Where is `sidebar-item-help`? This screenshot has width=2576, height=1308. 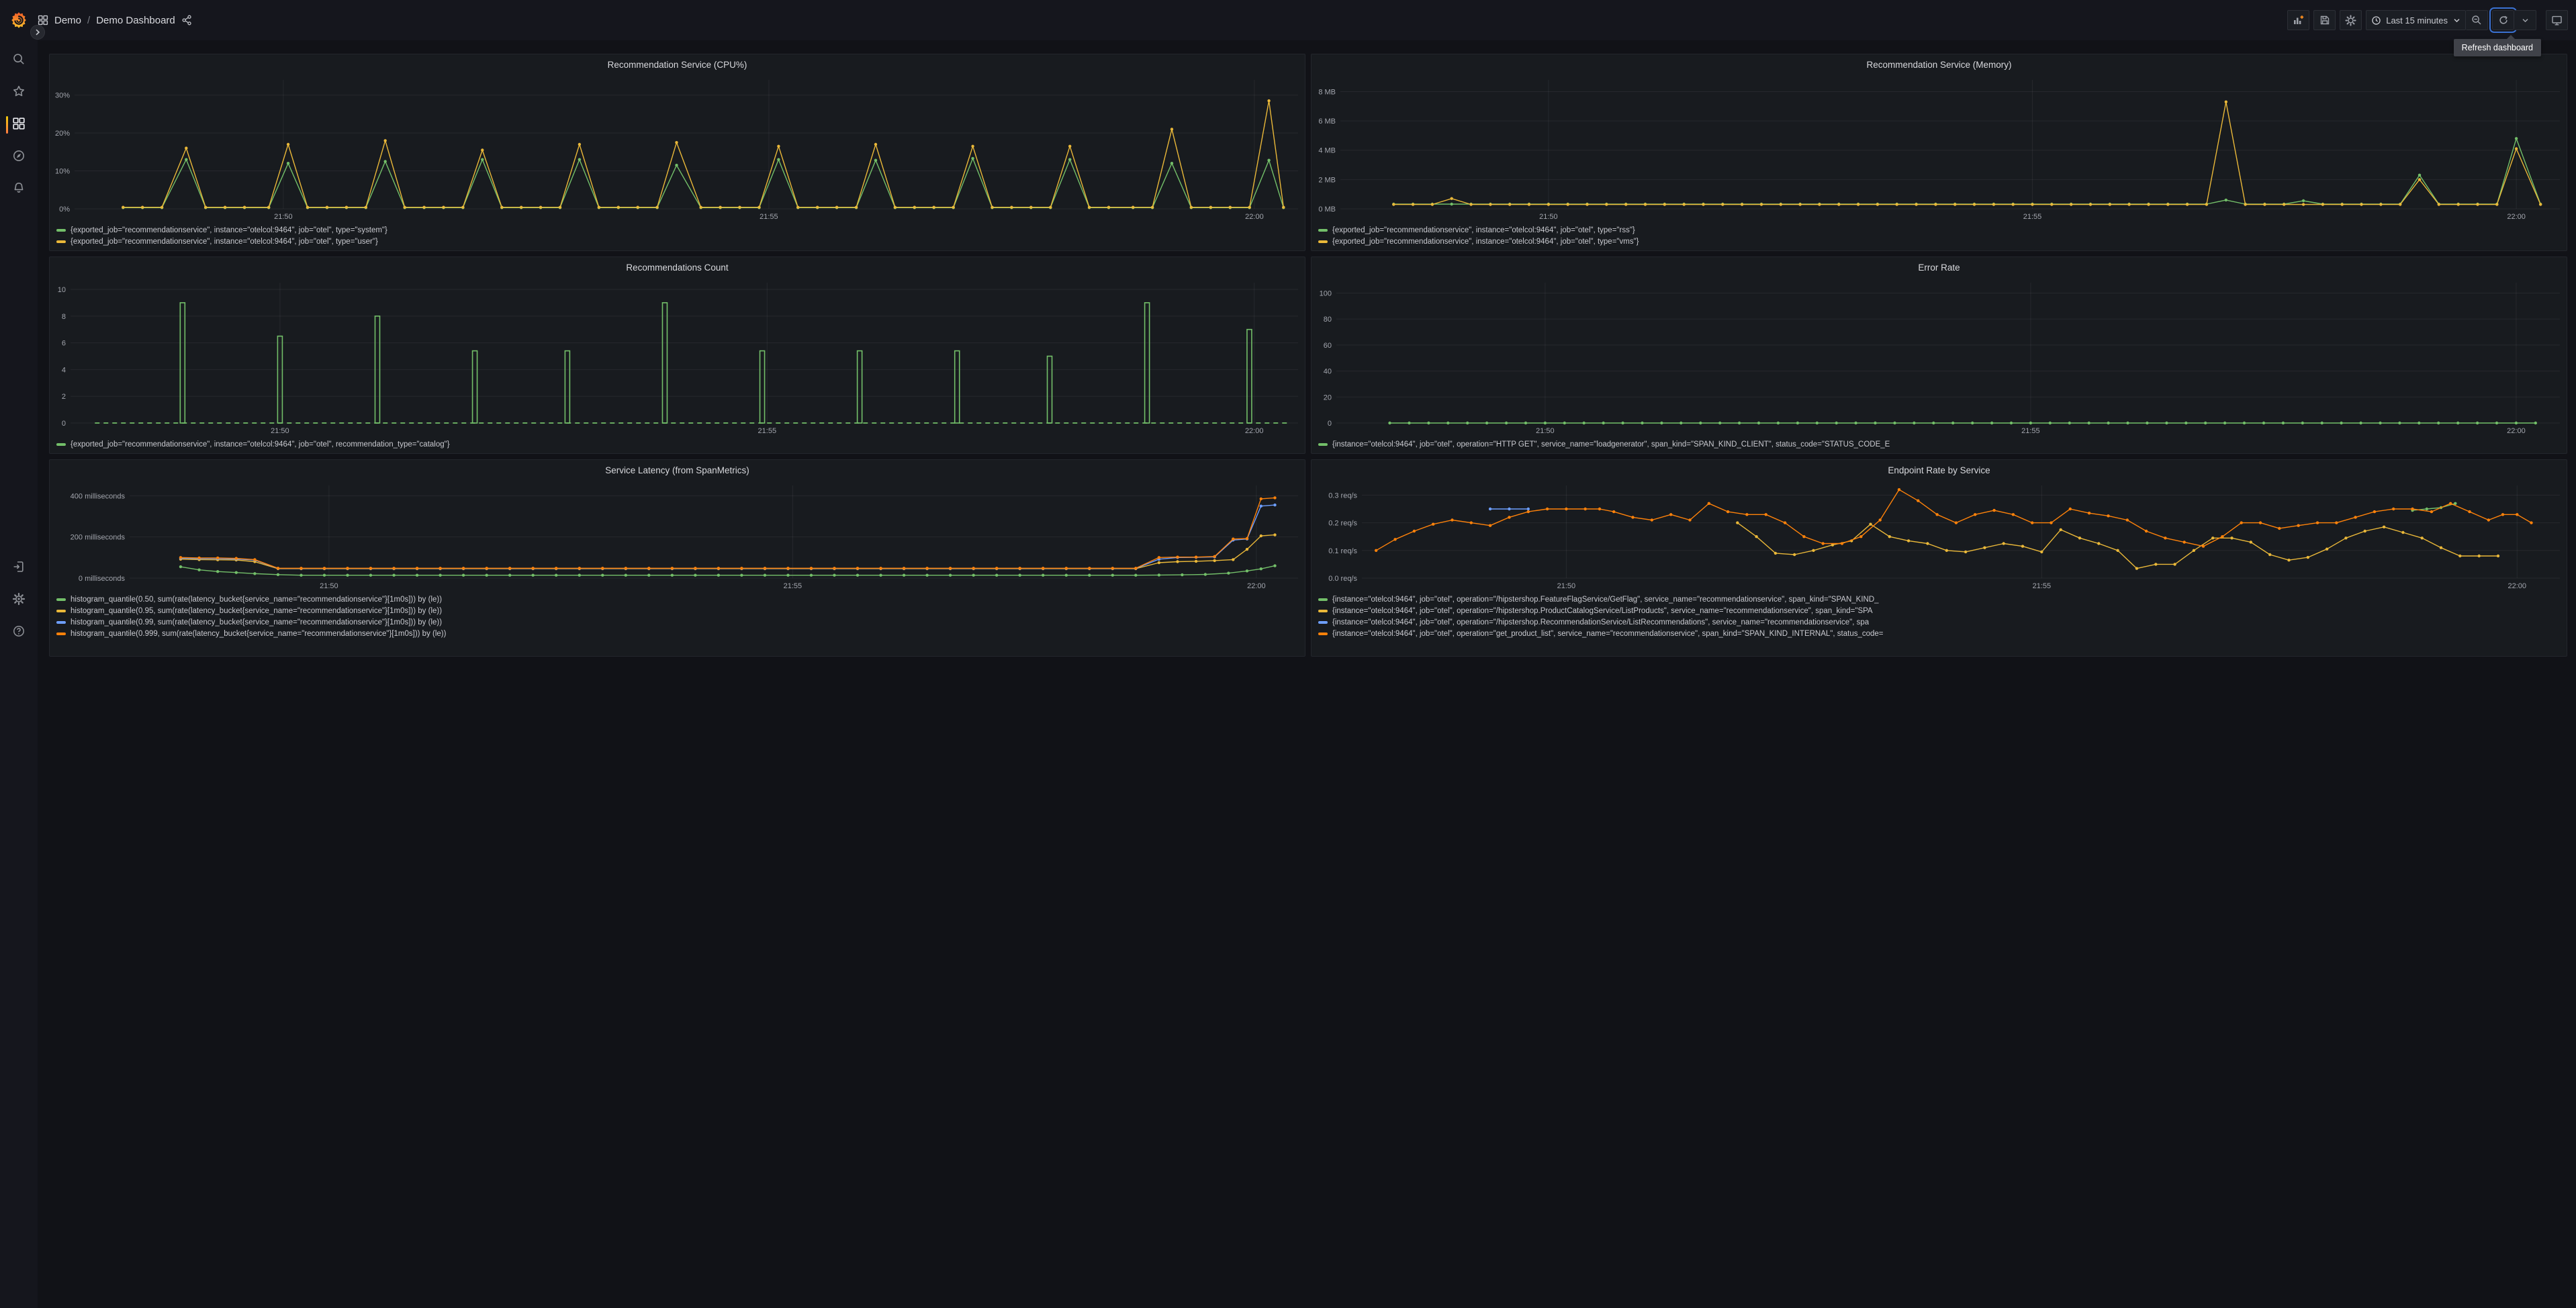
sidebar-item-help is located at coordinates (19, 632).